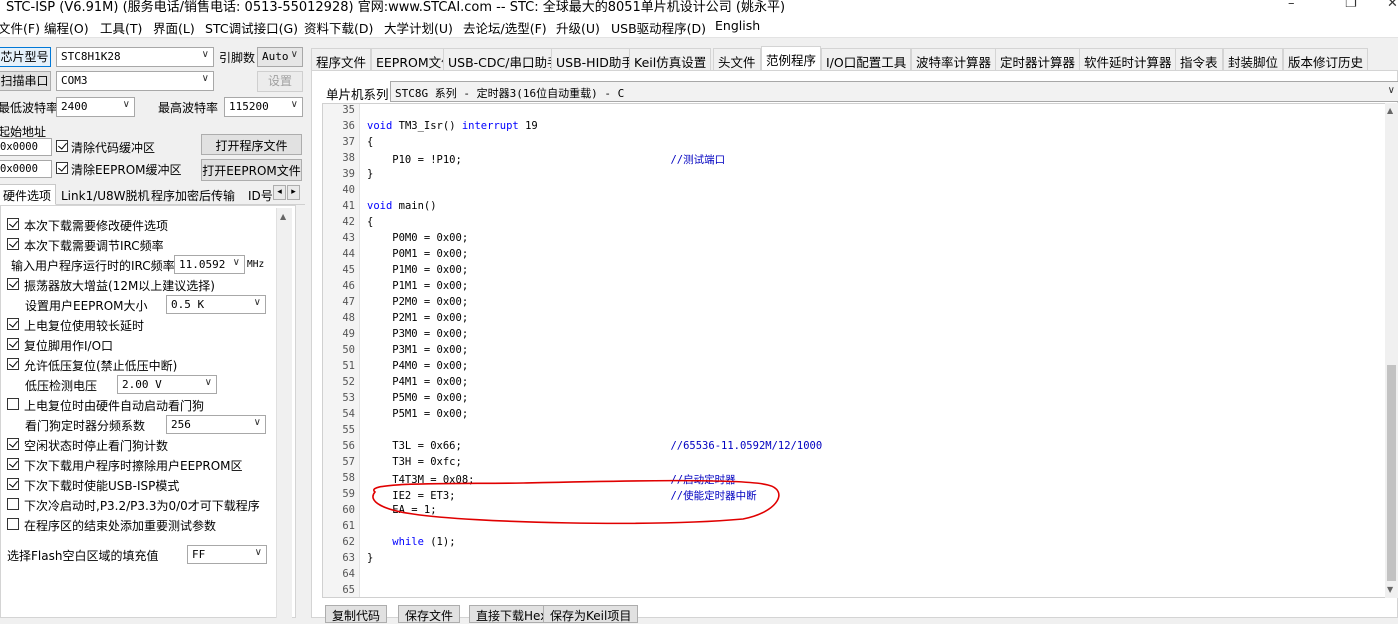 The width and height of the screenshot is (1398, 624). What do you see at coordinates (95, 107) in the screenshot?
I see `min-baud-select: 2400 ∨` at bounding box center [95, 107].